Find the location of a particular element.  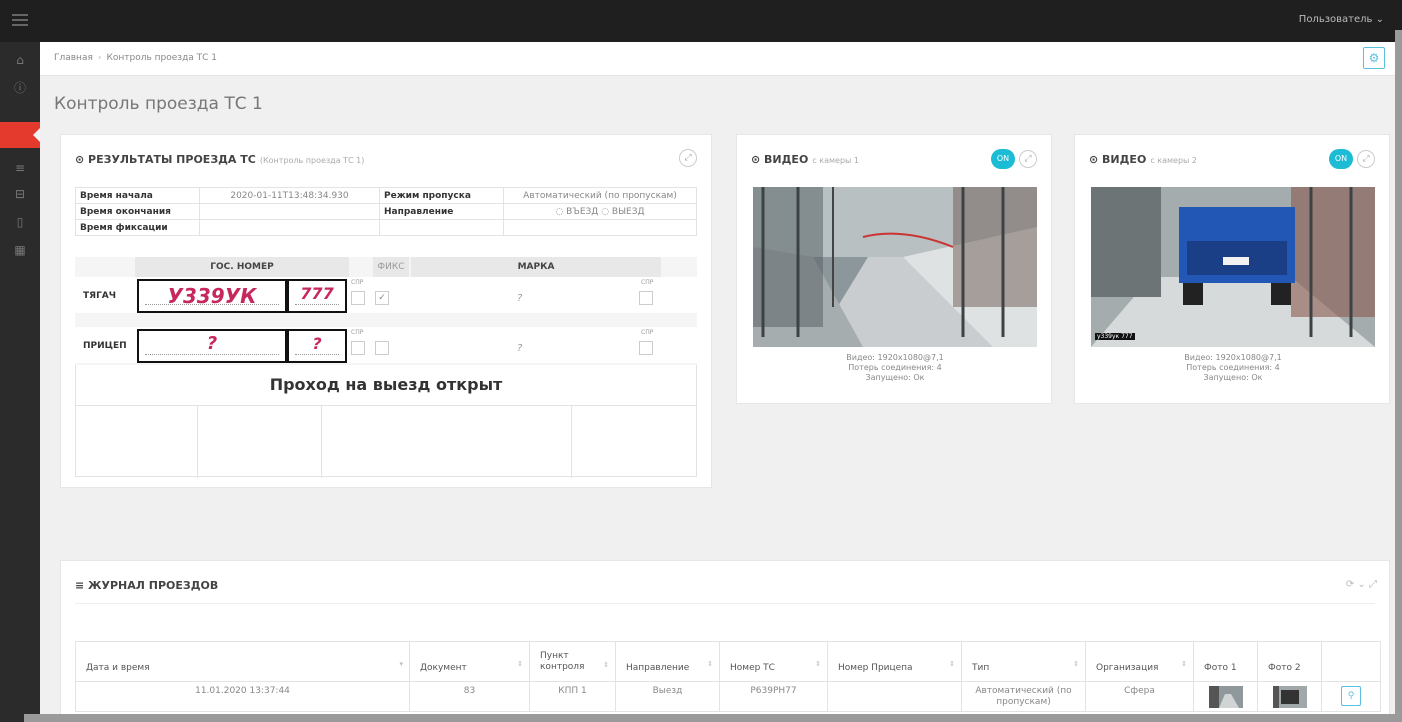

col-direction: Направление ⇕ is located at coordinates (667, 661).